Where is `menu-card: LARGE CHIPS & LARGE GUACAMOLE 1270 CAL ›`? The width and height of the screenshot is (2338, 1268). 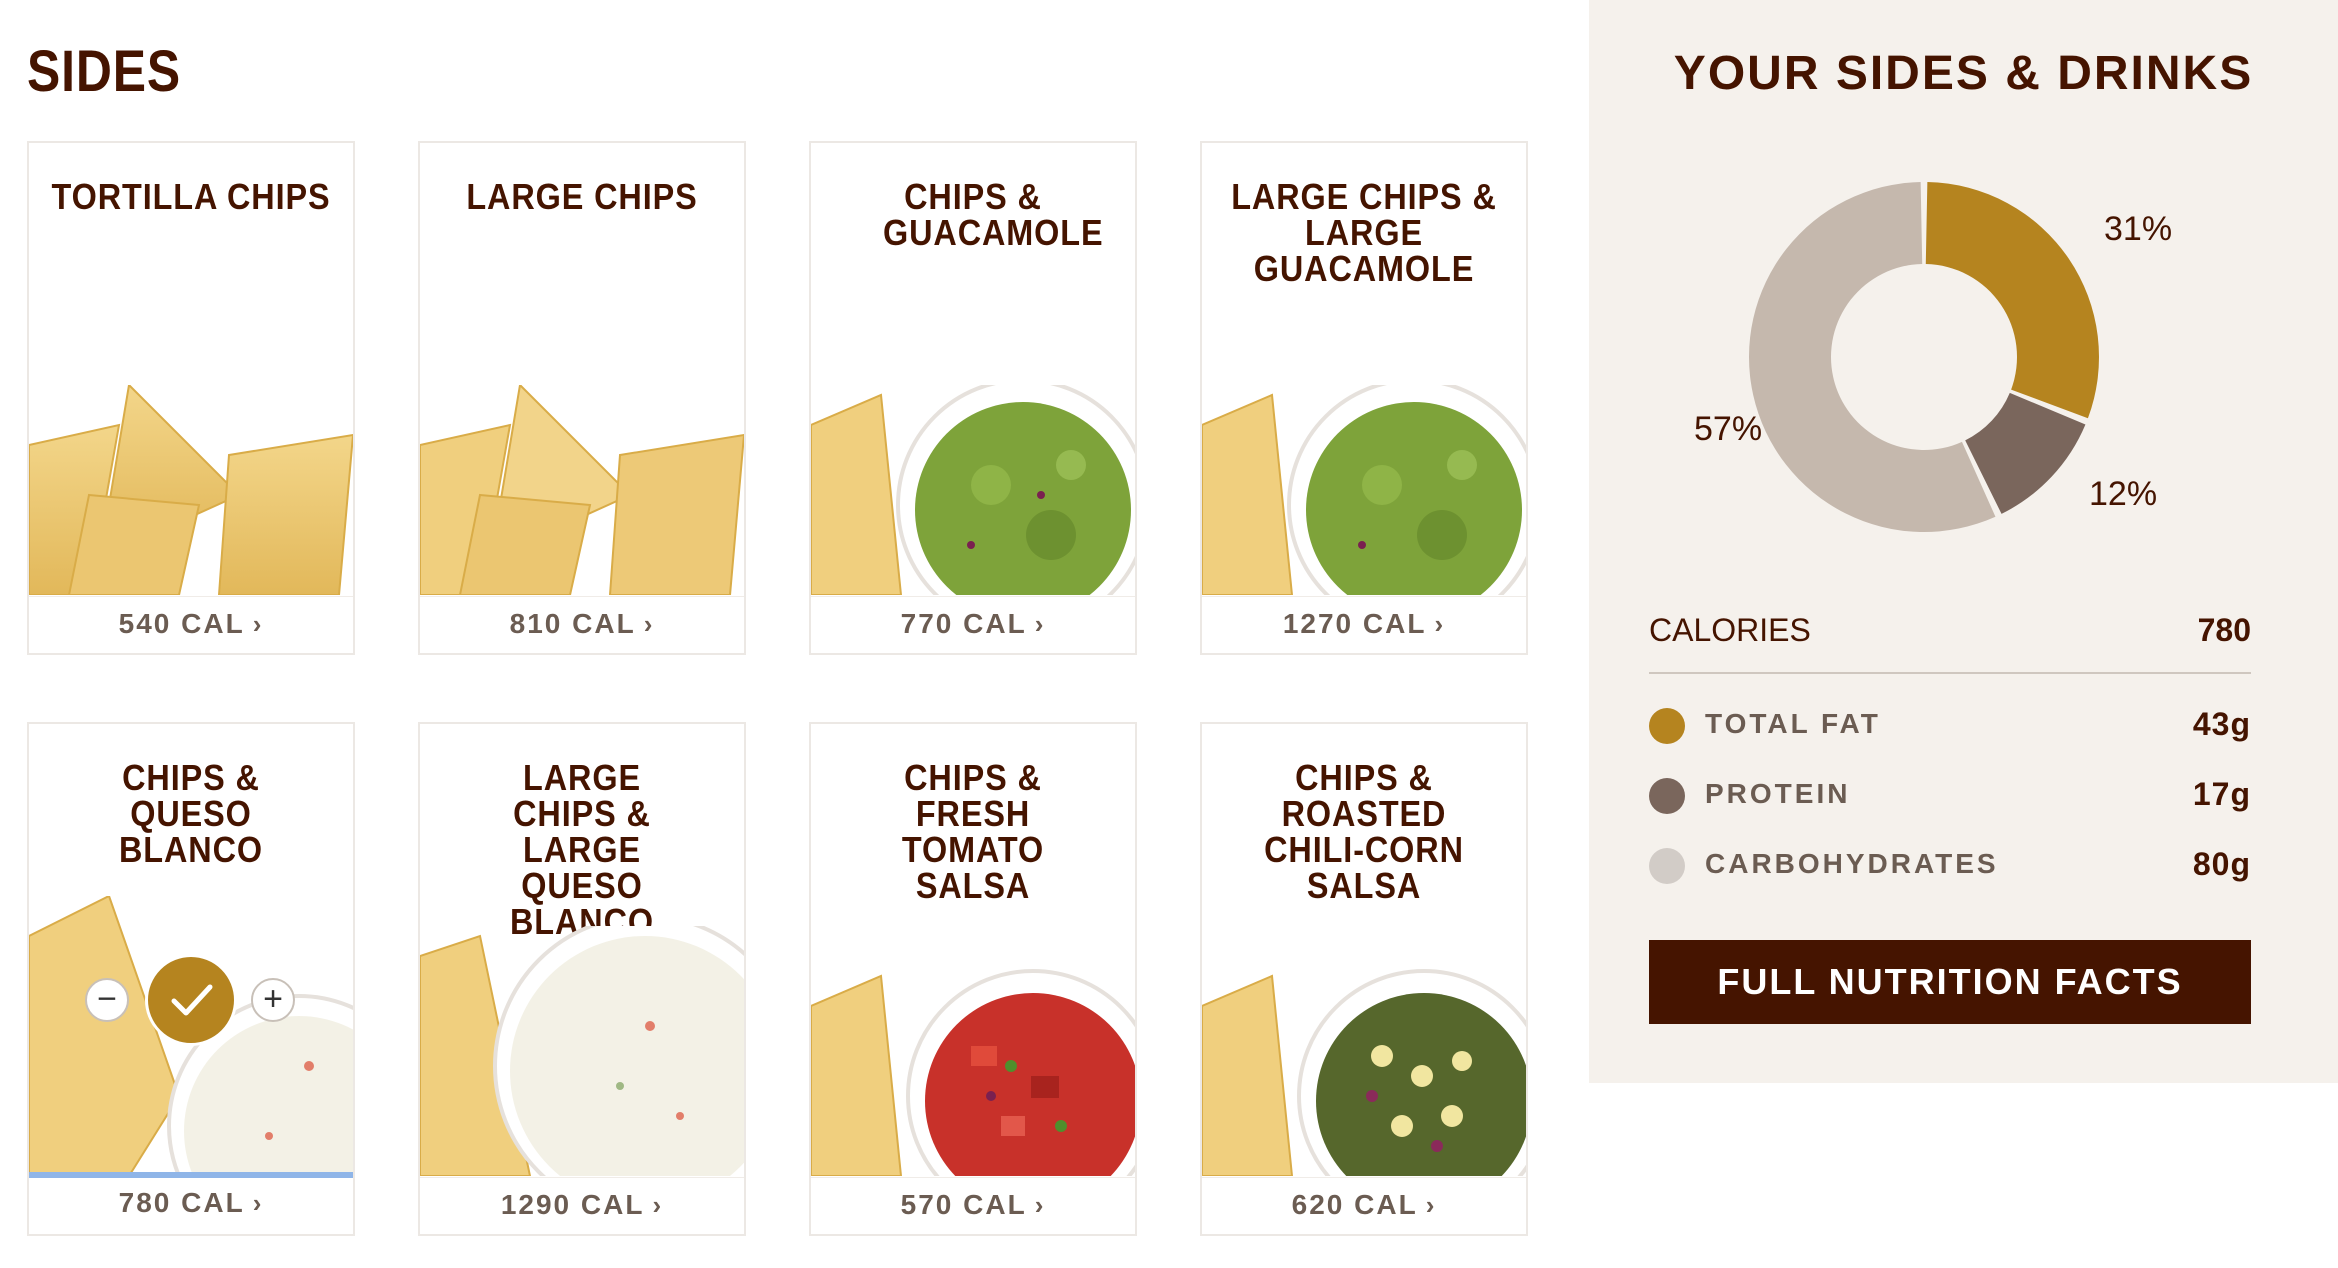 menu-card: LARGE CHIPS & LARGE GUACAMOLE 1270 CAL › is located at coordinates (1364, 398).